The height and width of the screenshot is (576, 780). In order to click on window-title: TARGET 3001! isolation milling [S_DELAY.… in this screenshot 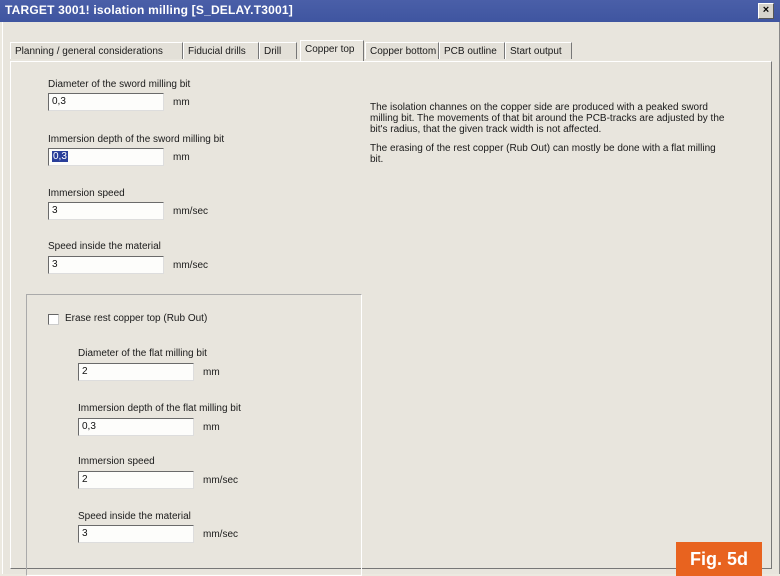, I will do `click(149, 10)`.